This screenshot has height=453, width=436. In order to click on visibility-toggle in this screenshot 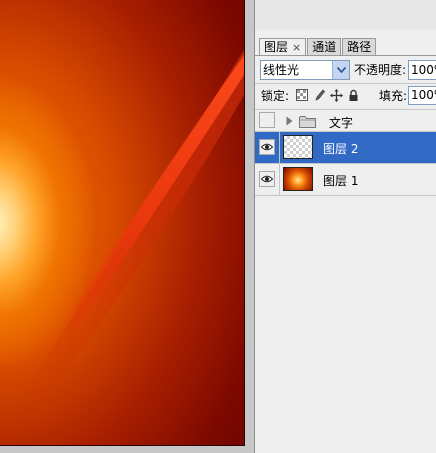, I will do `click(267, 120)`.